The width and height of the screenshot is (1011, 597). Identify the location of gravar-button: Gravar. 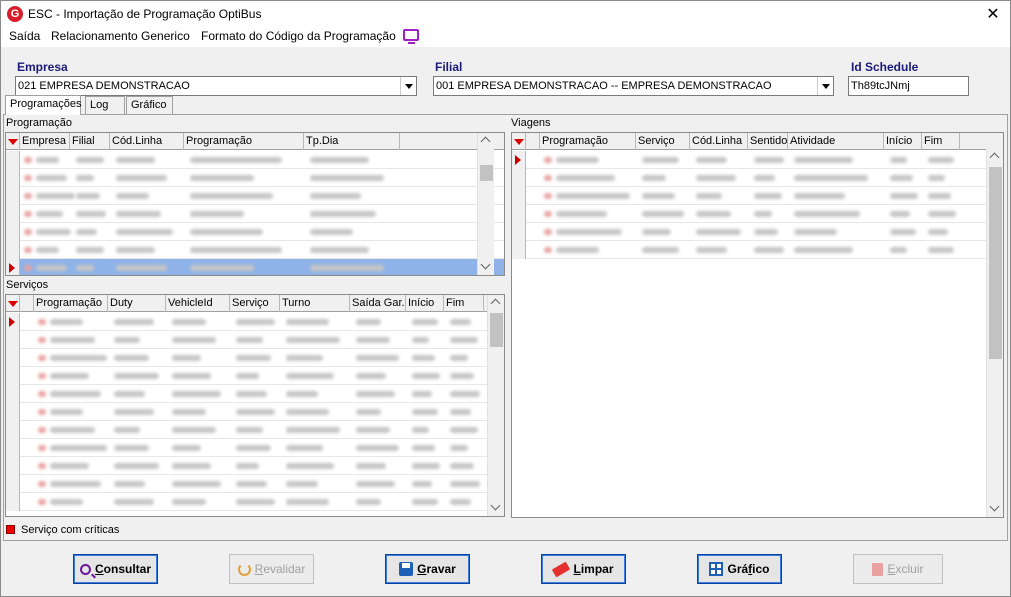
(427, 569).